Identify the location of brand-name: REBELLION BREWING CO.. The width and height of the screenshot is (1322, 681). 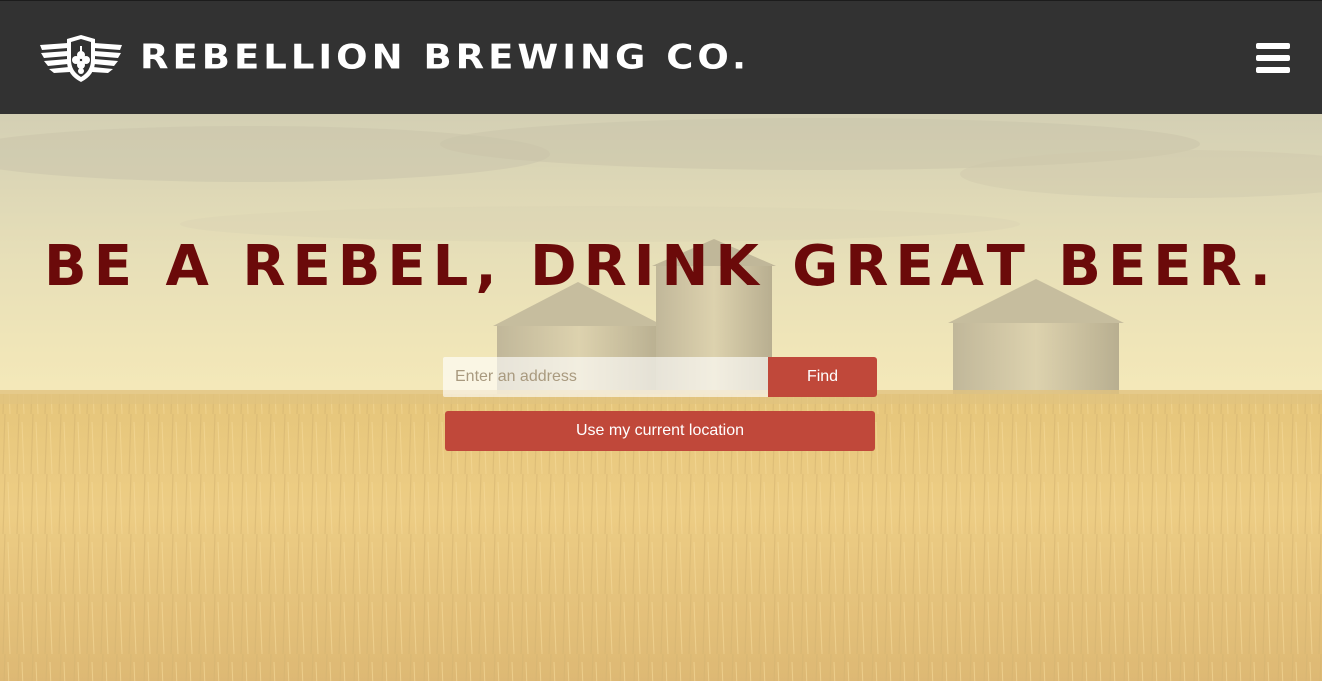
(445, 57).